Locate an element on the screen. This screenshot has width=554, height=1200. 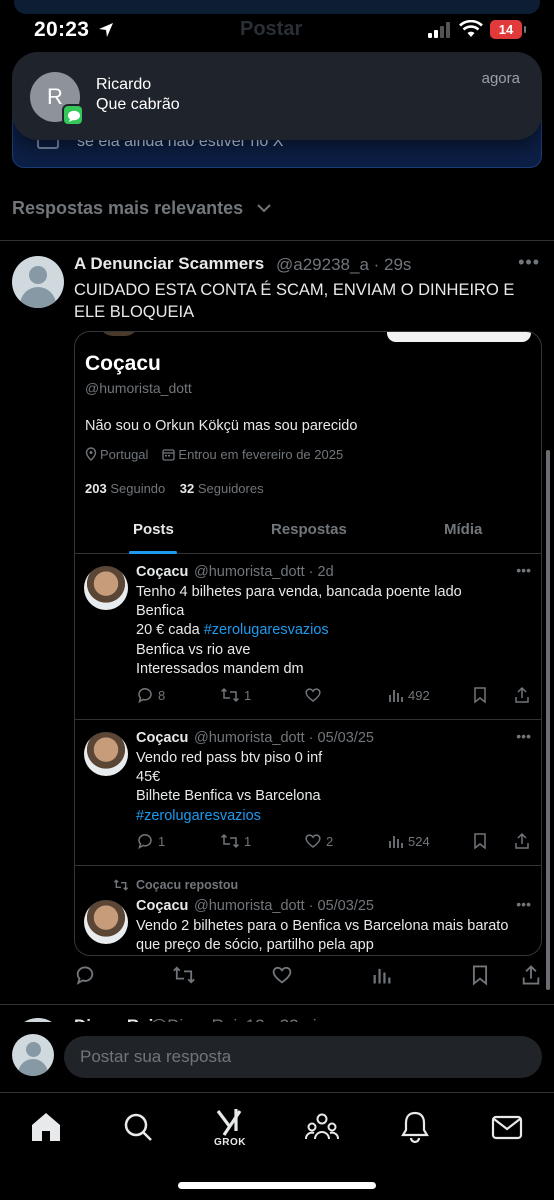
nav-messages is located at coordinates (507, 1127).